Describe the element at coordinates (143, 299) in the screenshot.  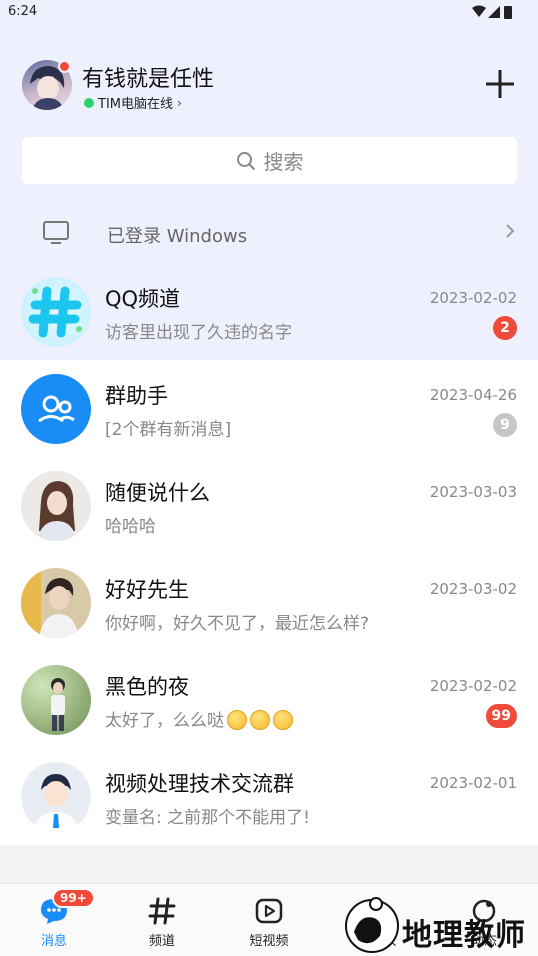
I see `conversation-title: QQ频道` at that location.